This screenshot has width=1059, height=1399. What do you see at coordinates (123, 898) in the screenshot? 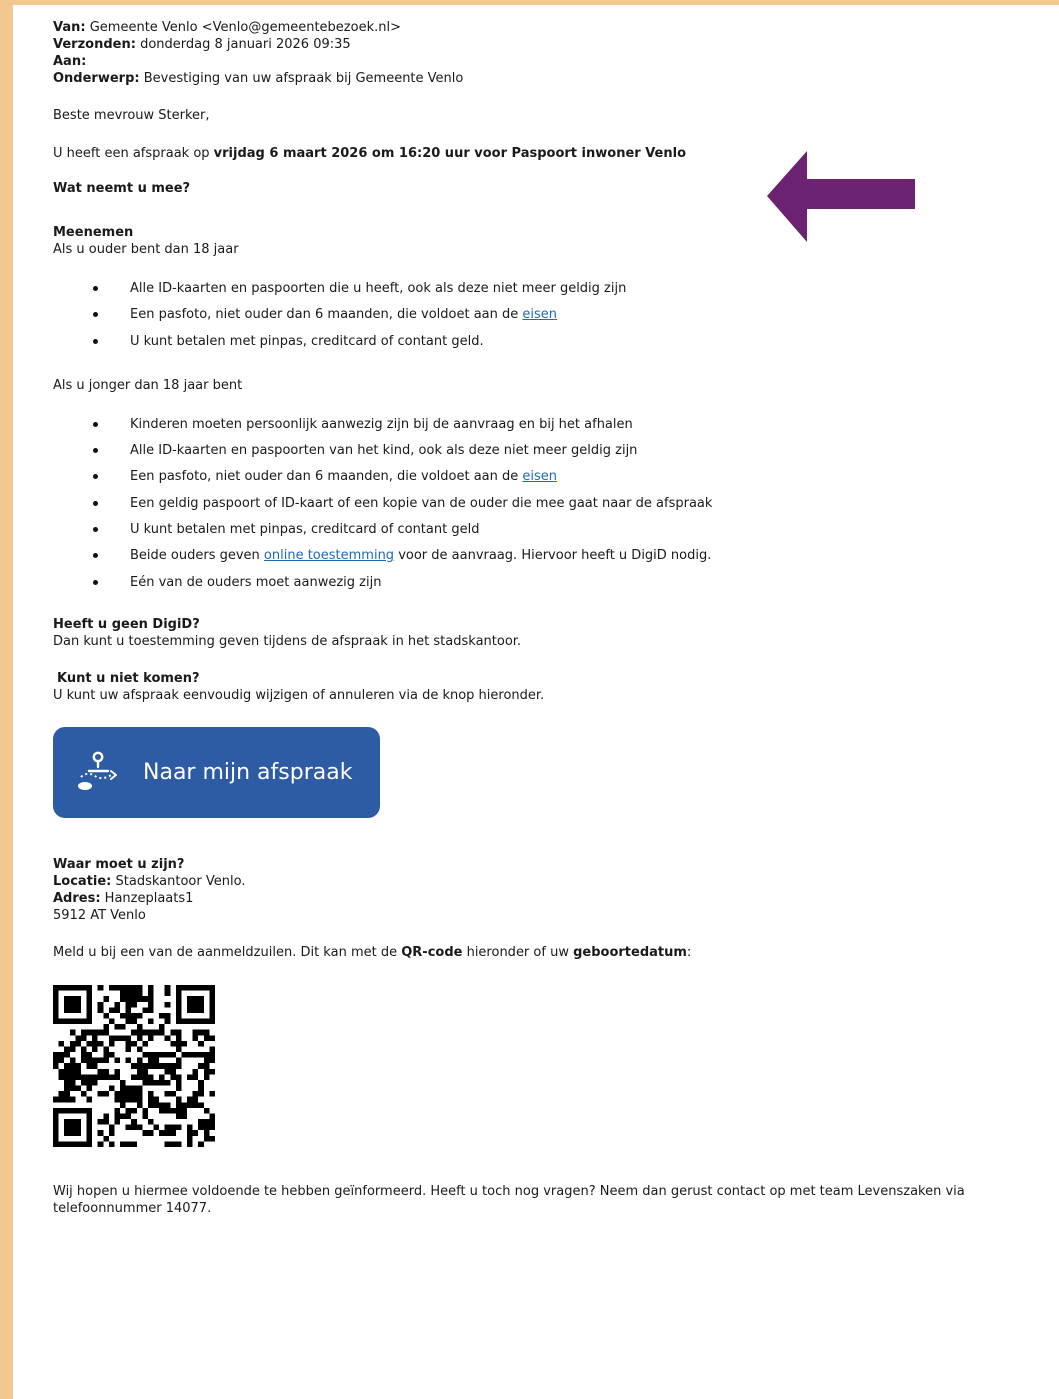
I see `address-line: Adres: Hanzeplaats1` at bounding box center [123, 898].